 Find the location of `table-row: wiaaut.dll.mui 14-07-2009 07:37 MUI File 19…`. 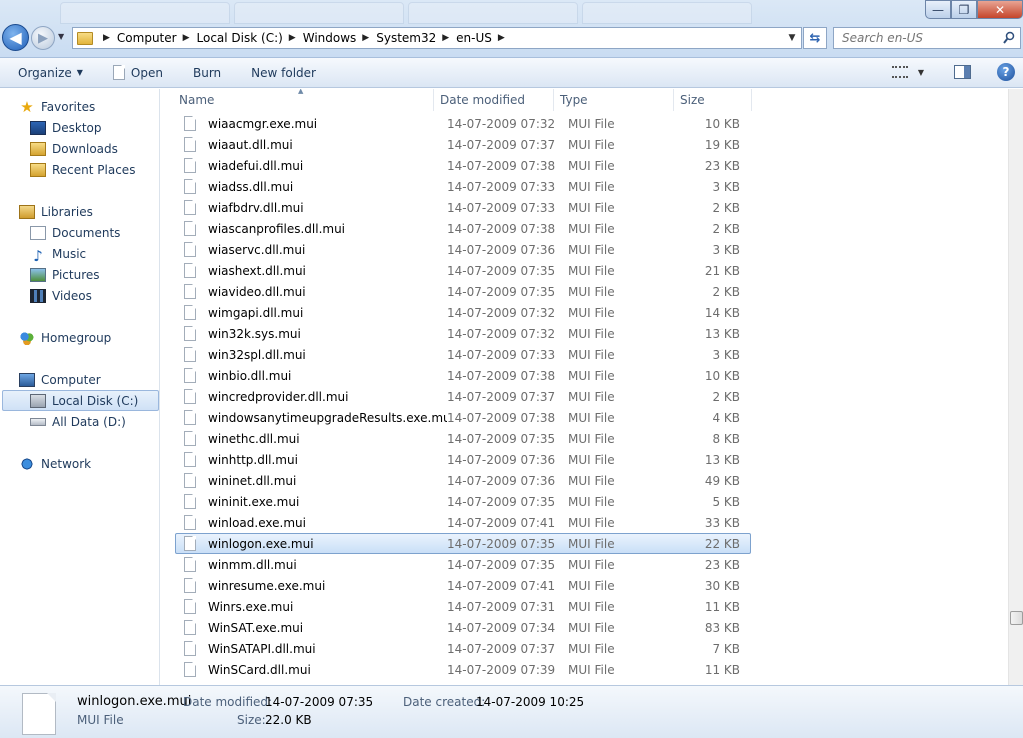

table-row: wiaaut.dll.mui 14-07-2009 07:37 MUI File 19… is located at coordinates (463, 144).